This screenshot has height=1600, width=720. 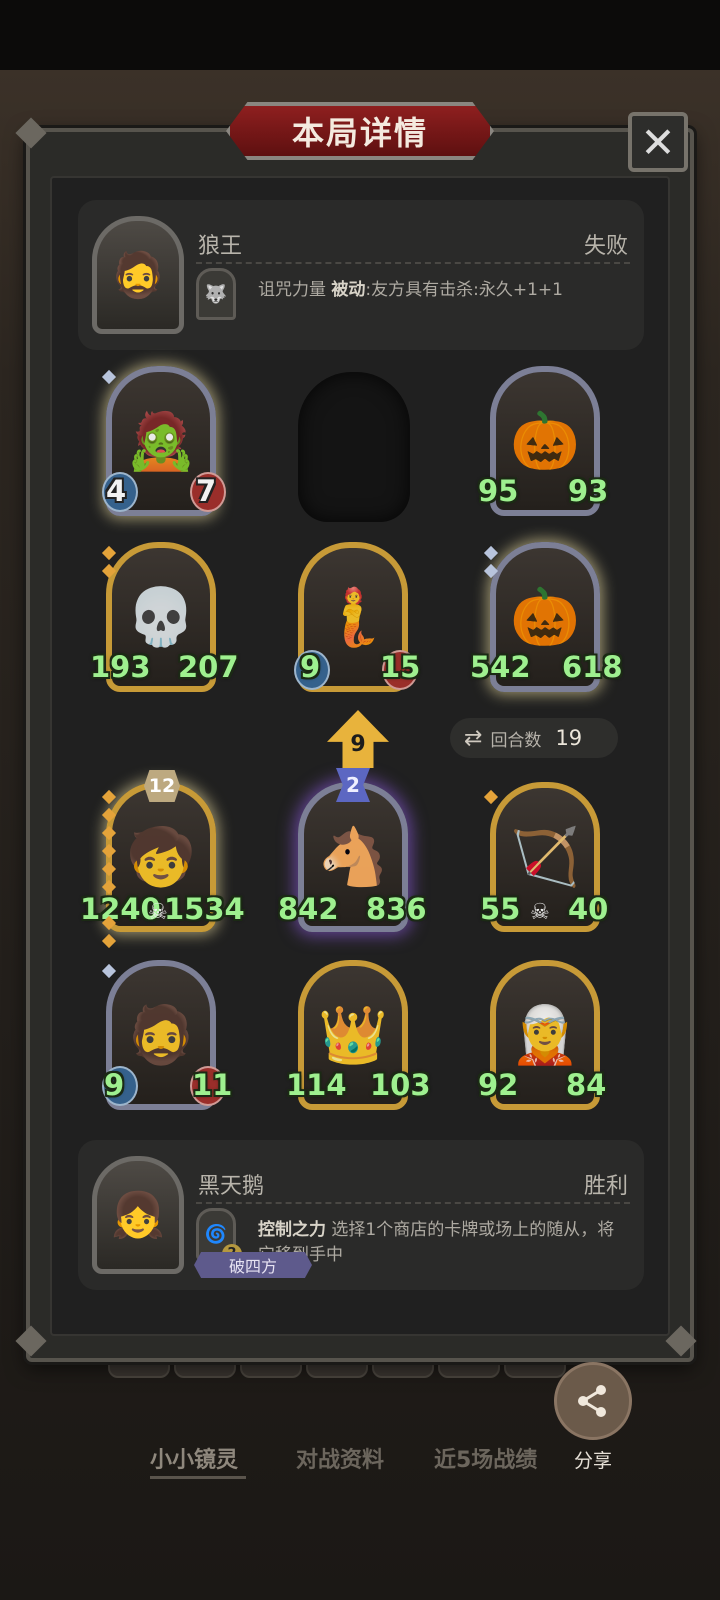 I want to click on tab-underline, so click(x=198, y=1477).